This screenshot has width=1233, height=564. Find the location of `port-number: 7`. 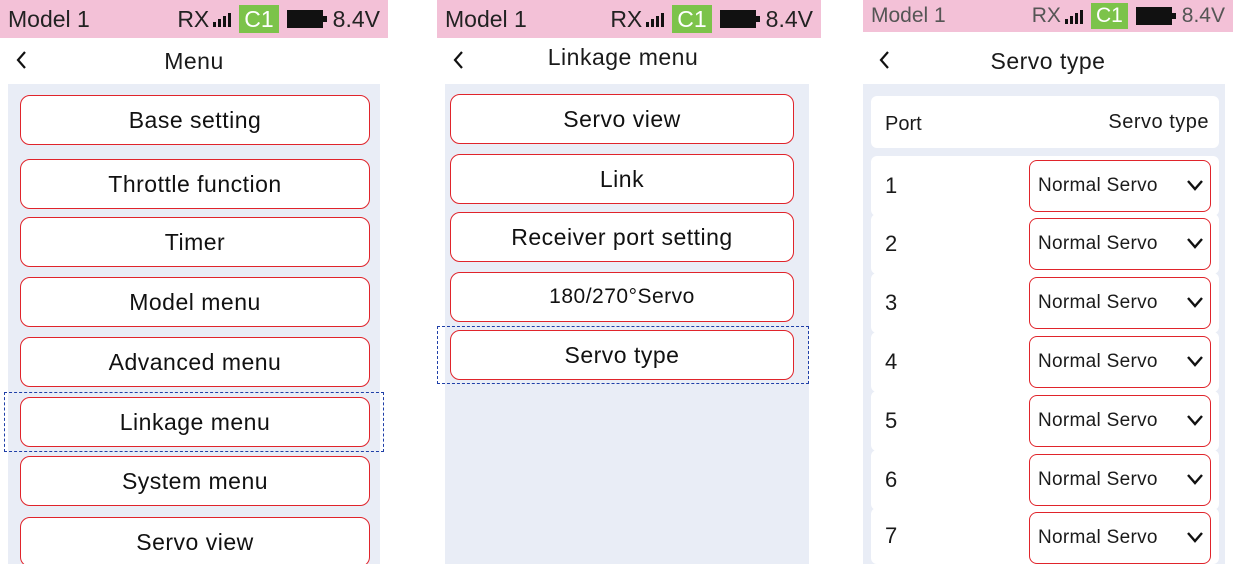

port-number: 7 is located at coordinates (891, 535).